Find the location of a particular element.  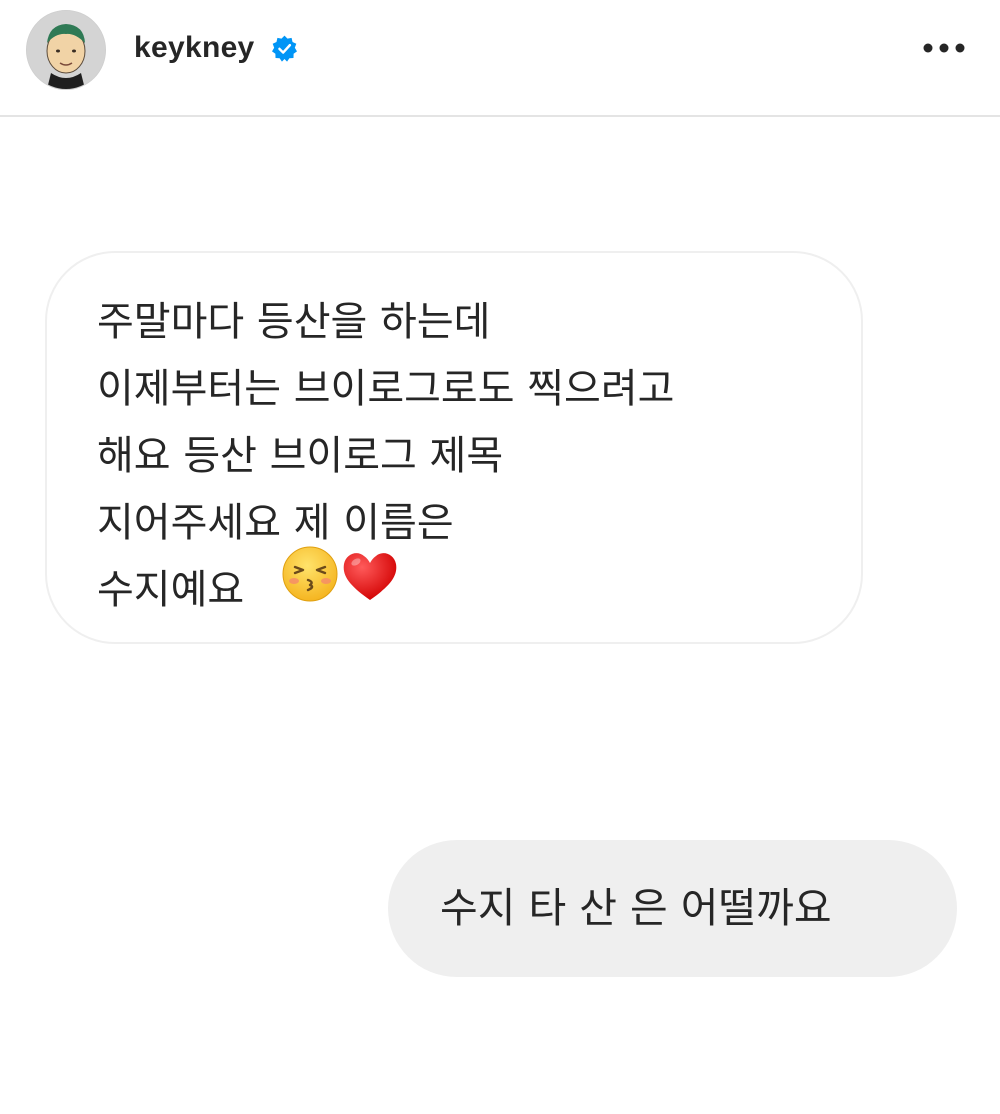

cartoon-avatar-icon is located at coordinates (66, 50).